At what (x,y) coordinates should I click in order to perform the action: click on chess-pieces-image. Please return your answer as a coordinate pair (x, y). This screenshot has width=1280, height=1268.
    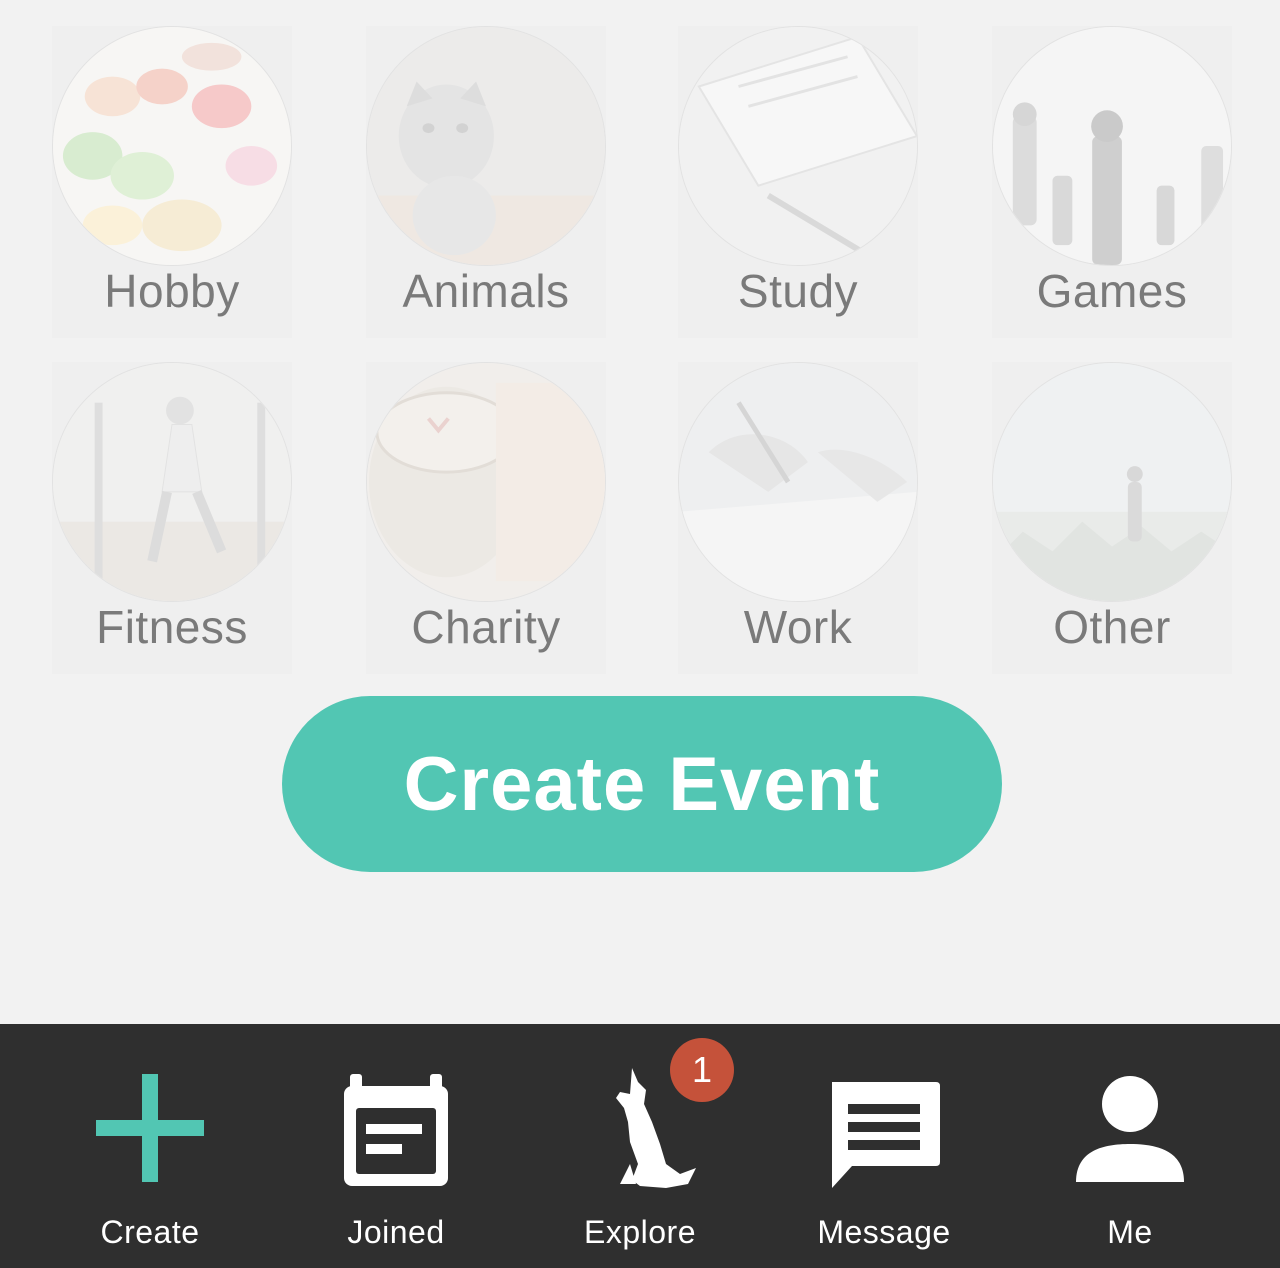
    Looking at the image, I should click on (1112, 146).